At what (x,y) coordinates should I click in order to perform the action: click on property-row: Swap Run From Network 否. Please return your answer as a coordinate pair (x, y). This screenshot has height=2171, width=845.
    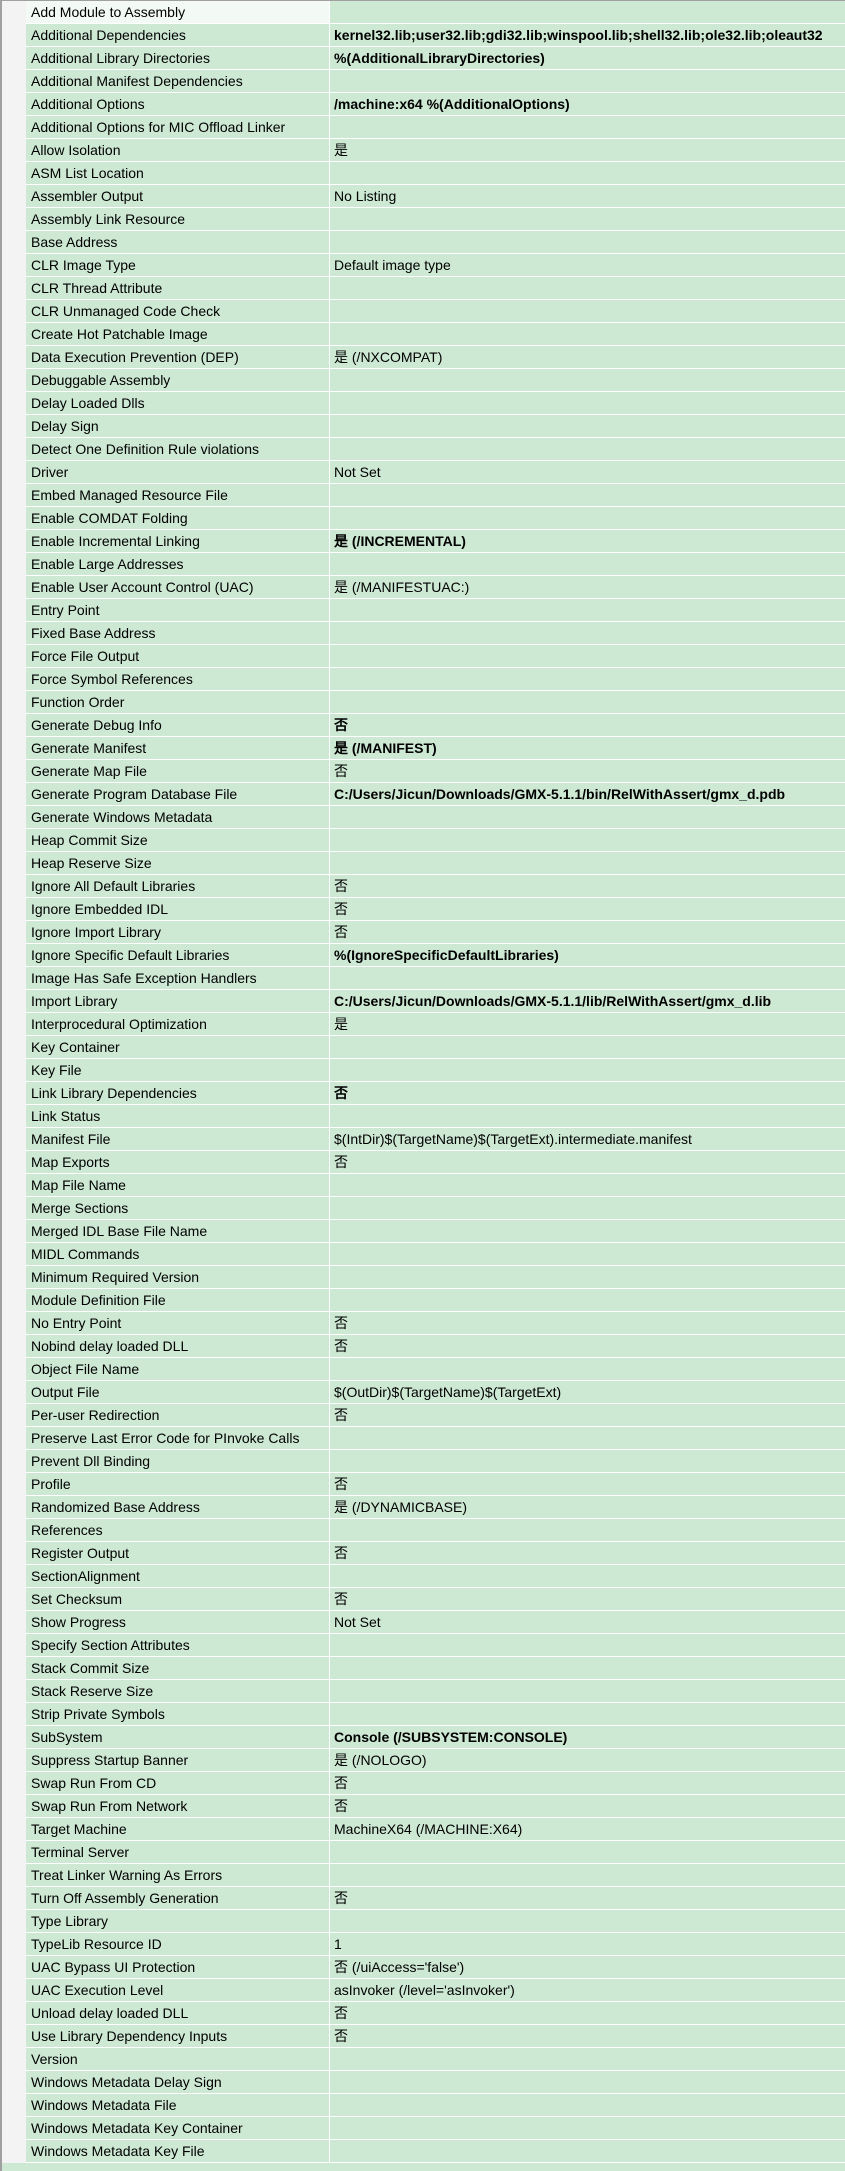
    Looking at the image, I should click on (435, 1806).